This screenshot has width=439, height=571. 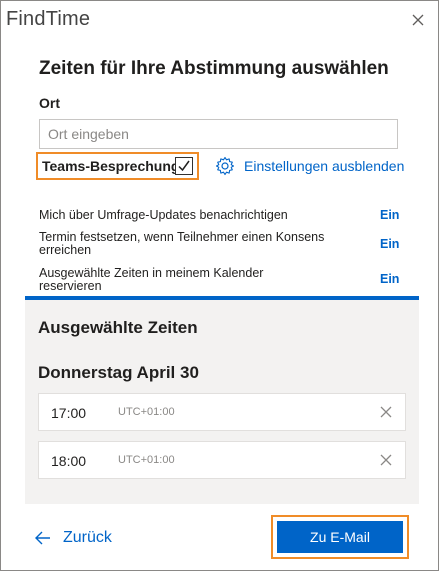 I want to click on selected-times-title: Ausgewählte Zeiten, so click(x=118, y=327).